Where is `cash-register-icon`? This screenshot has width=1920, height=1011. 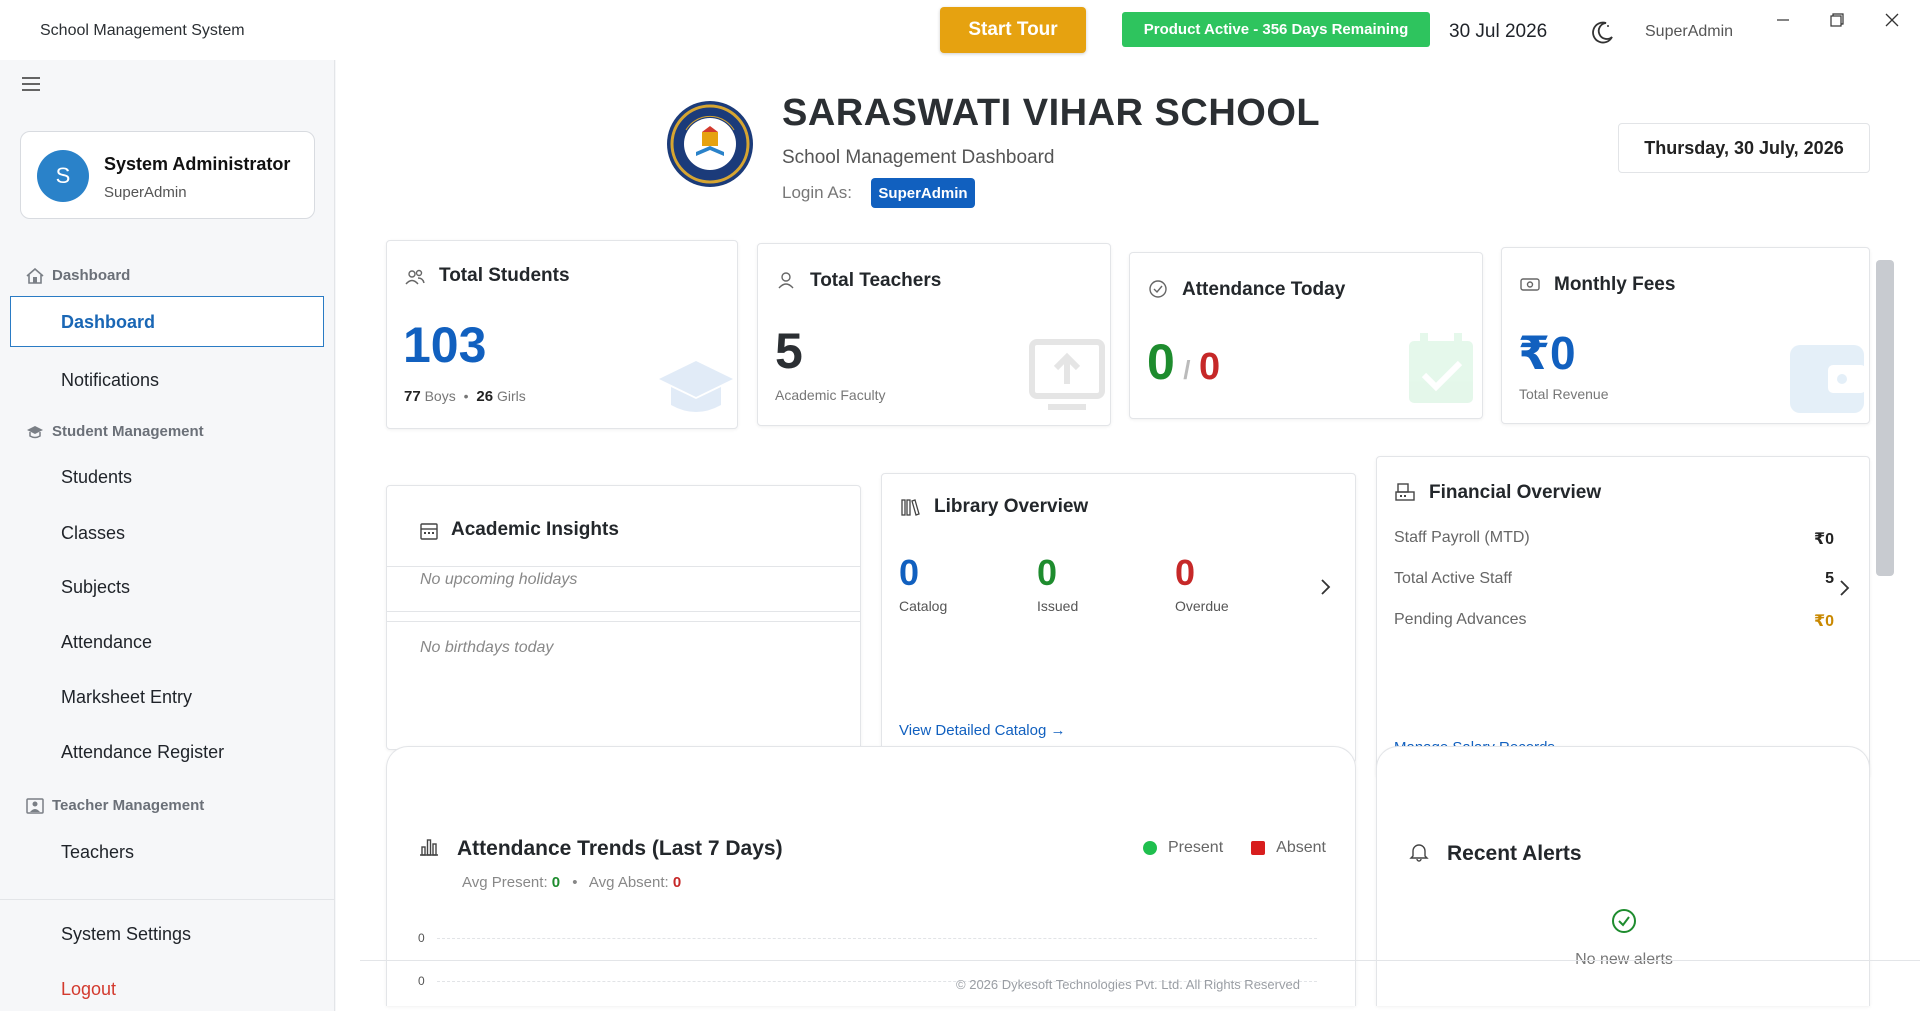 cash-register-icon is located at coordinates (1405, 492).